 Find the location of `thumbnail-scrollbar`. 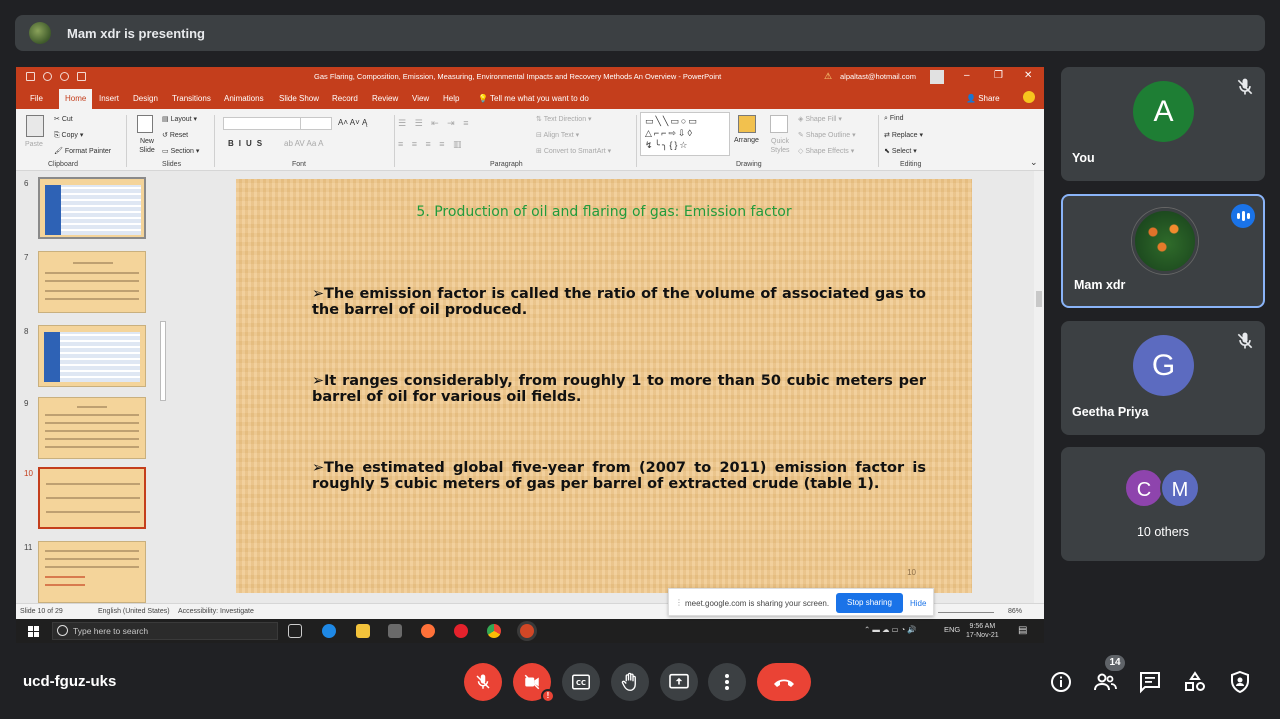

thumbnail-scrollbar is located at coordinates (163, 361).